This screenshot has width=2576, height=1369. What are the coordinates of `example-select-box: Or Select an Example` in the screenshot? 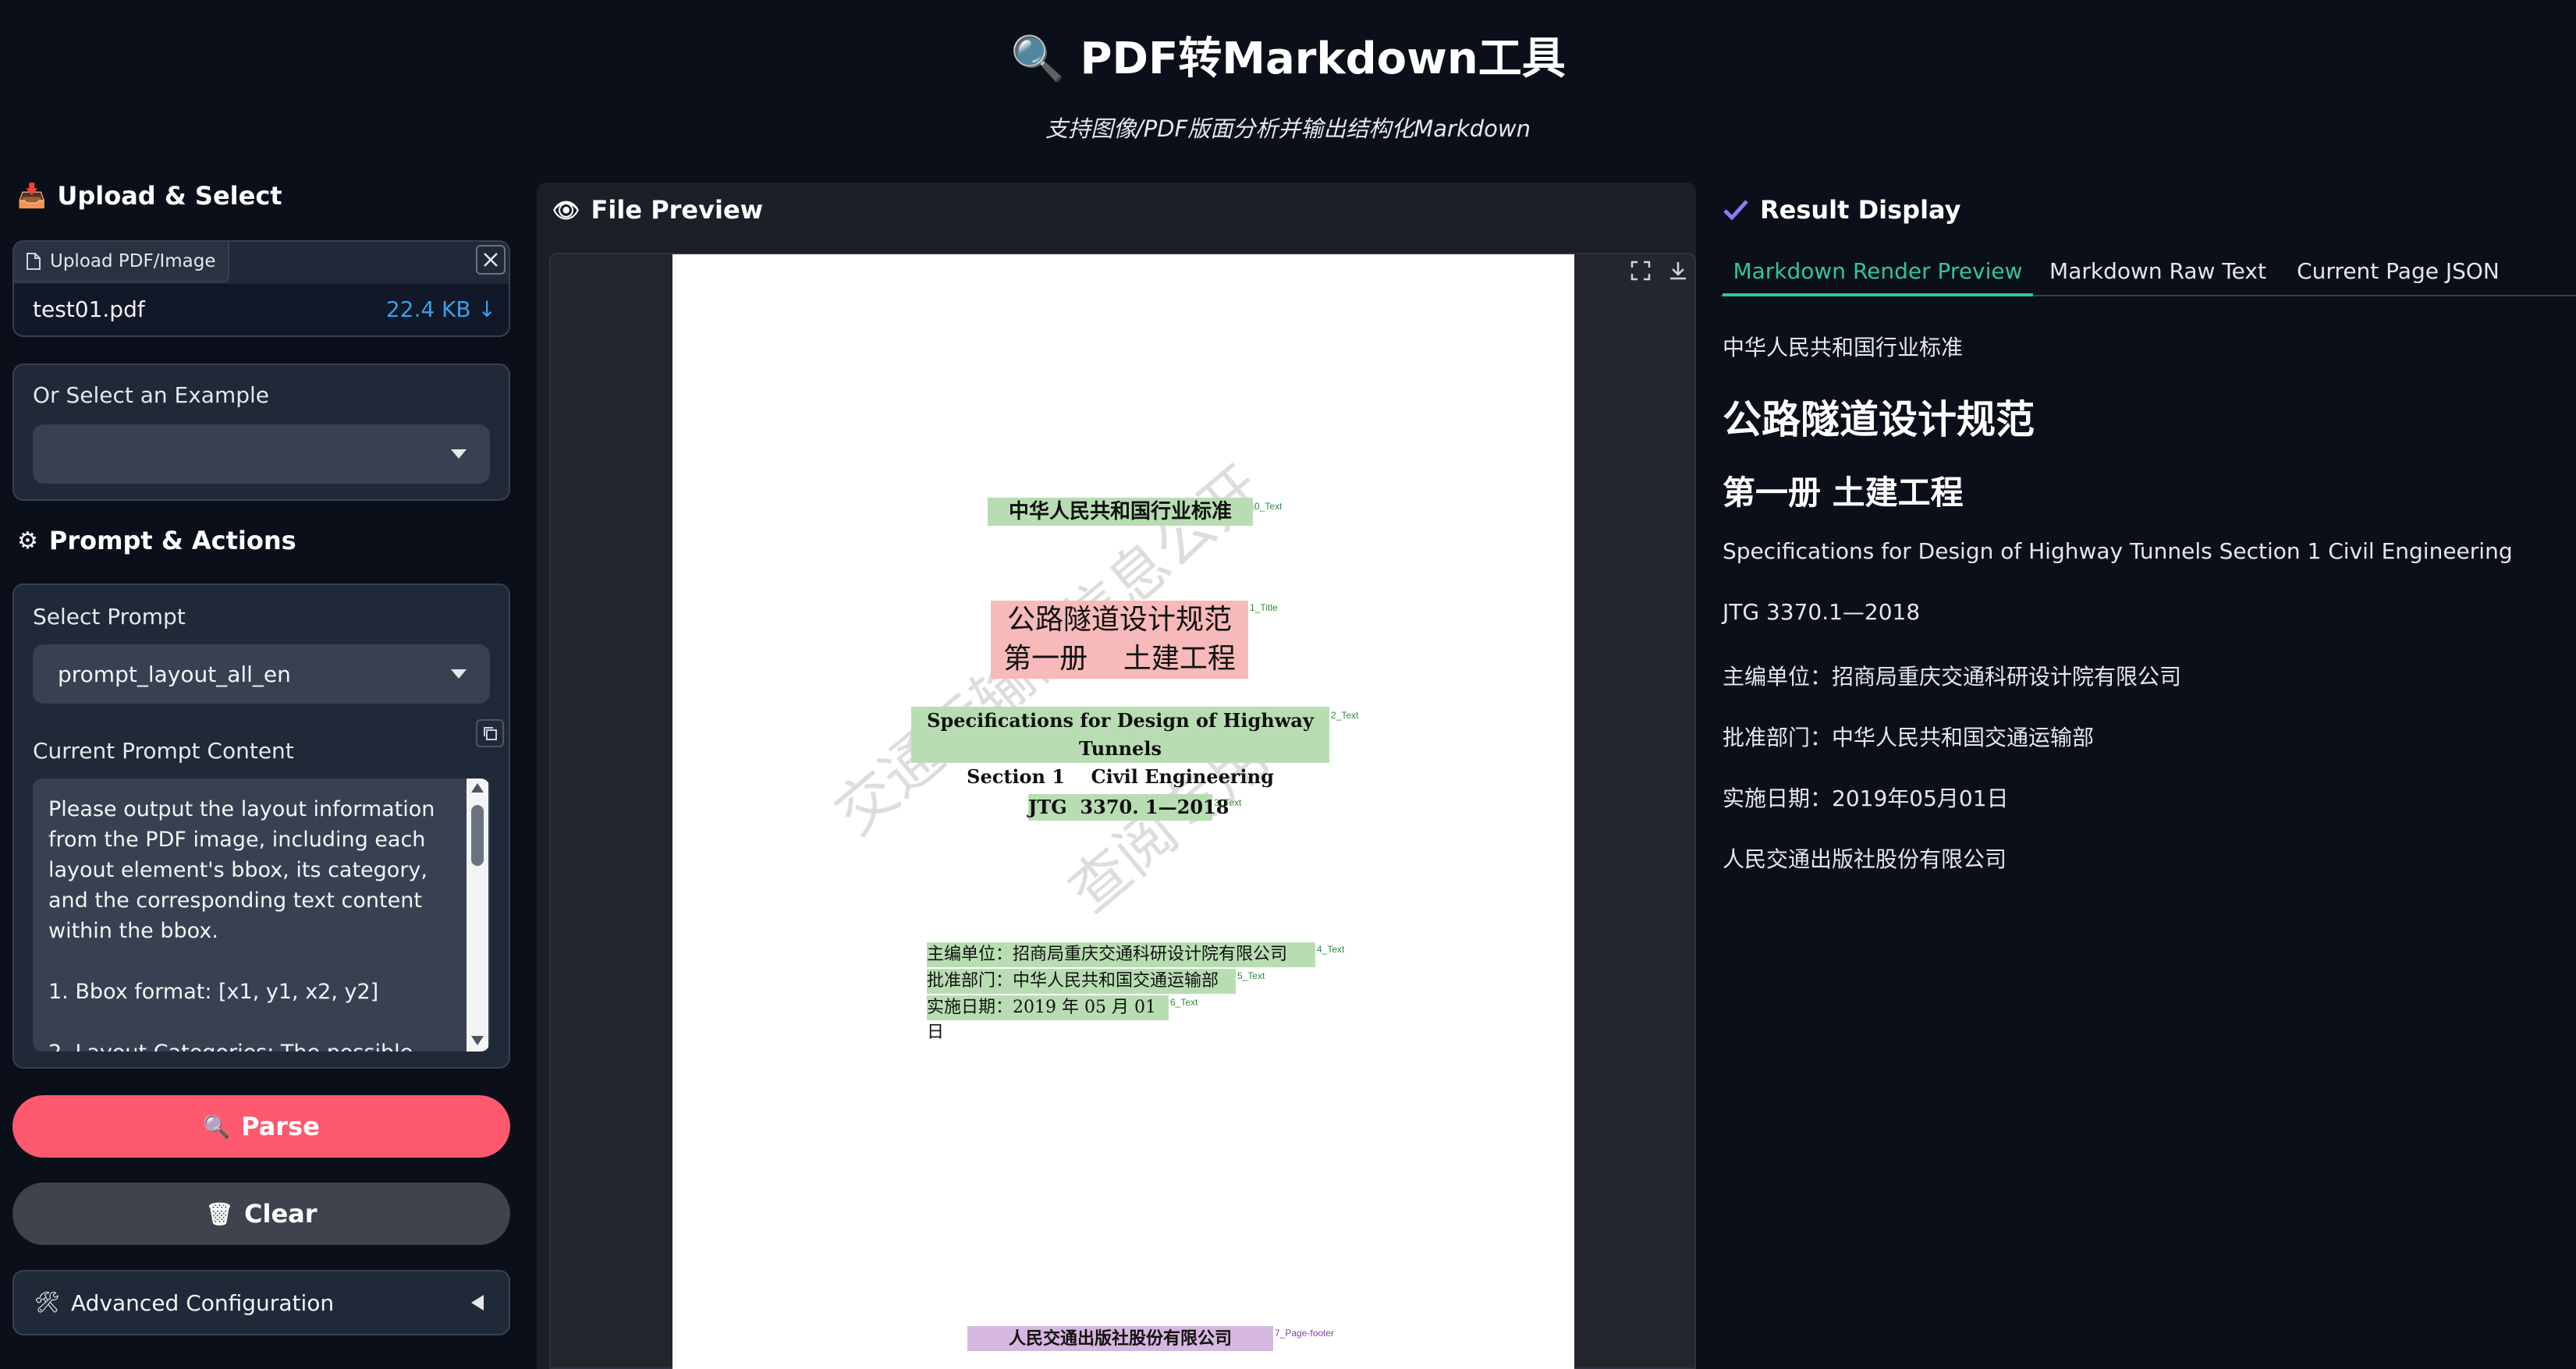 It's located at (261, 432).